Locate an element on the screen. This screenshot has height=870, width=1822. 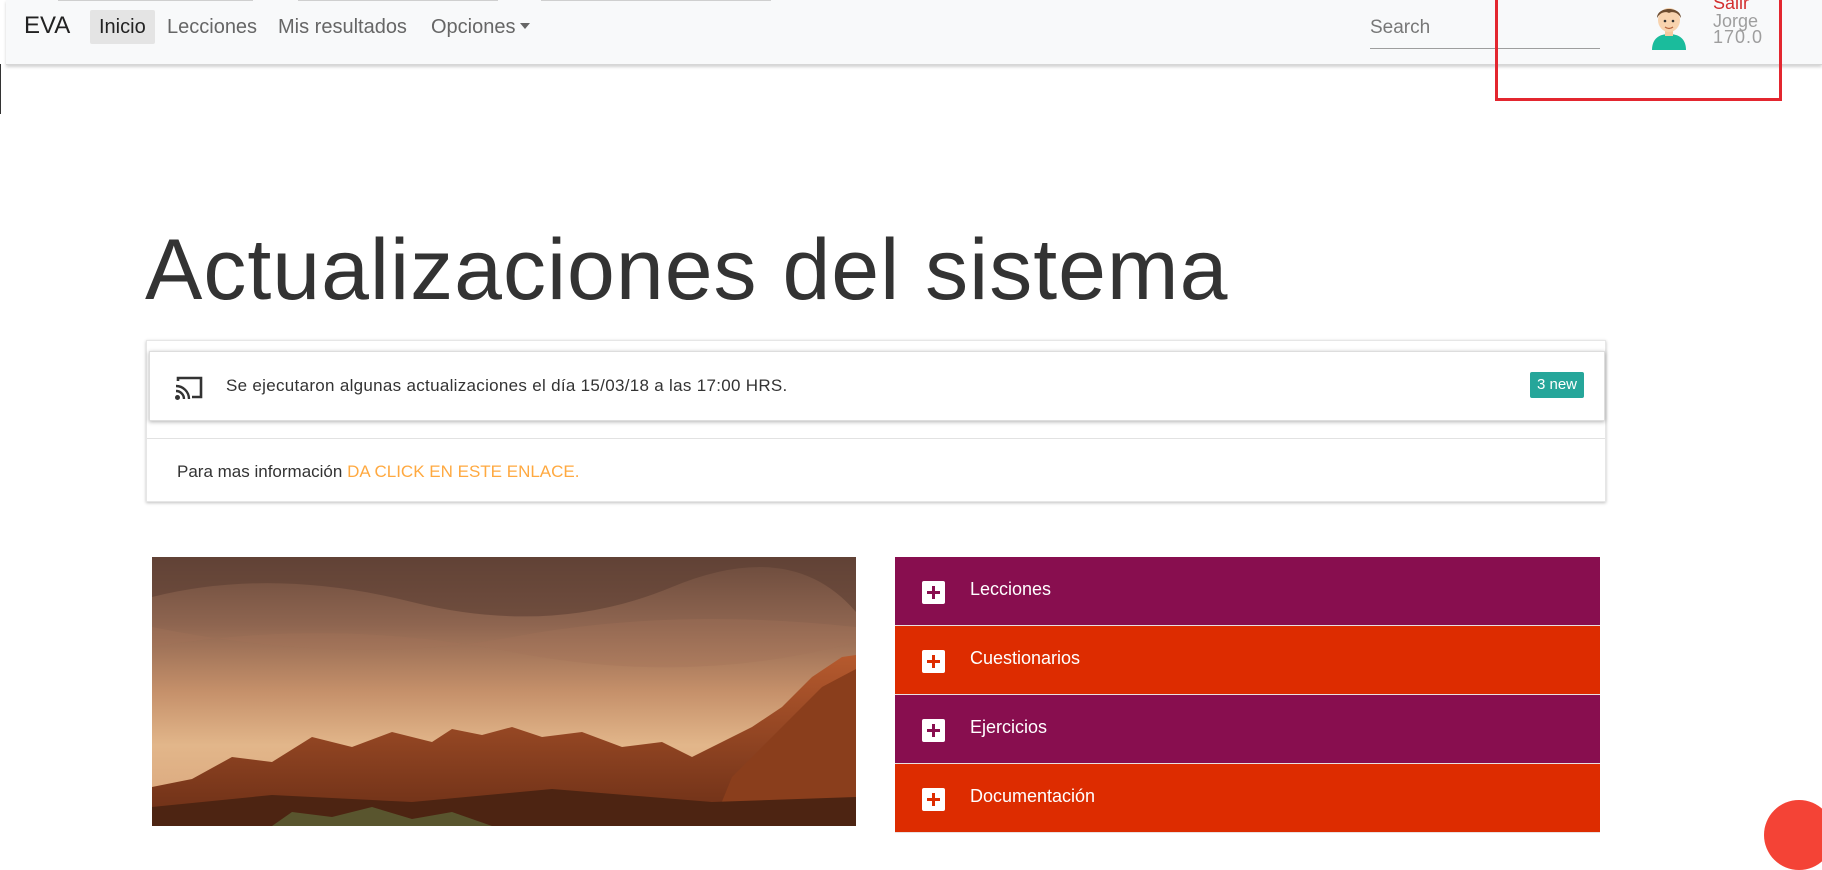
new-count-badge: 3 new is located at coordinates (1556, 385).